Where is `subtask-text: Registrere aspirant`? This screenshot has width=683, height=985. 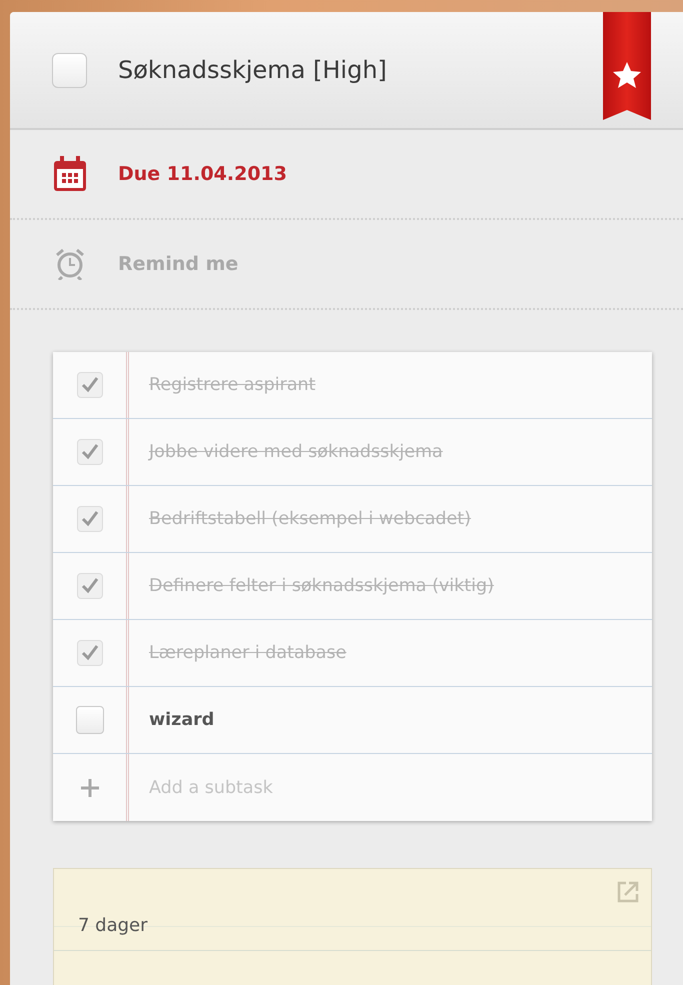
subtask-text: Registrere aspirant is located at coordinates (232, 385).